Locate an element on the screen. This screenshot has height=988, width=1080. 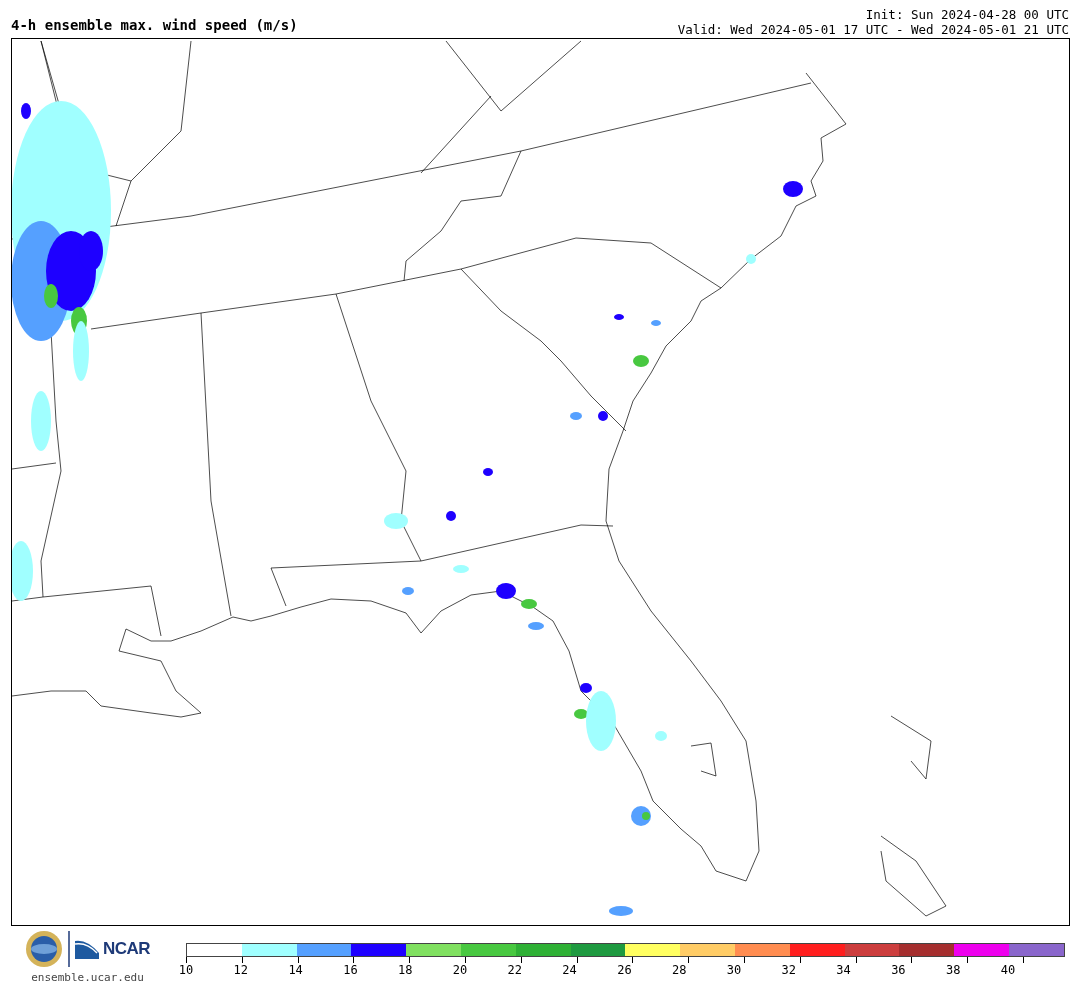
ncar-logo-icon is located at coordinates (86, 949).